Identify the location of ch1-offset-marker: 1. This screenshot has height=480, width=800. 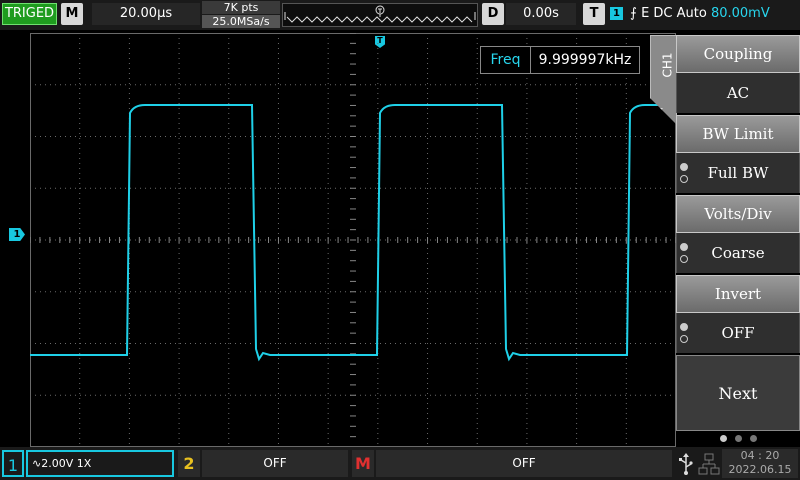
(17, 234).